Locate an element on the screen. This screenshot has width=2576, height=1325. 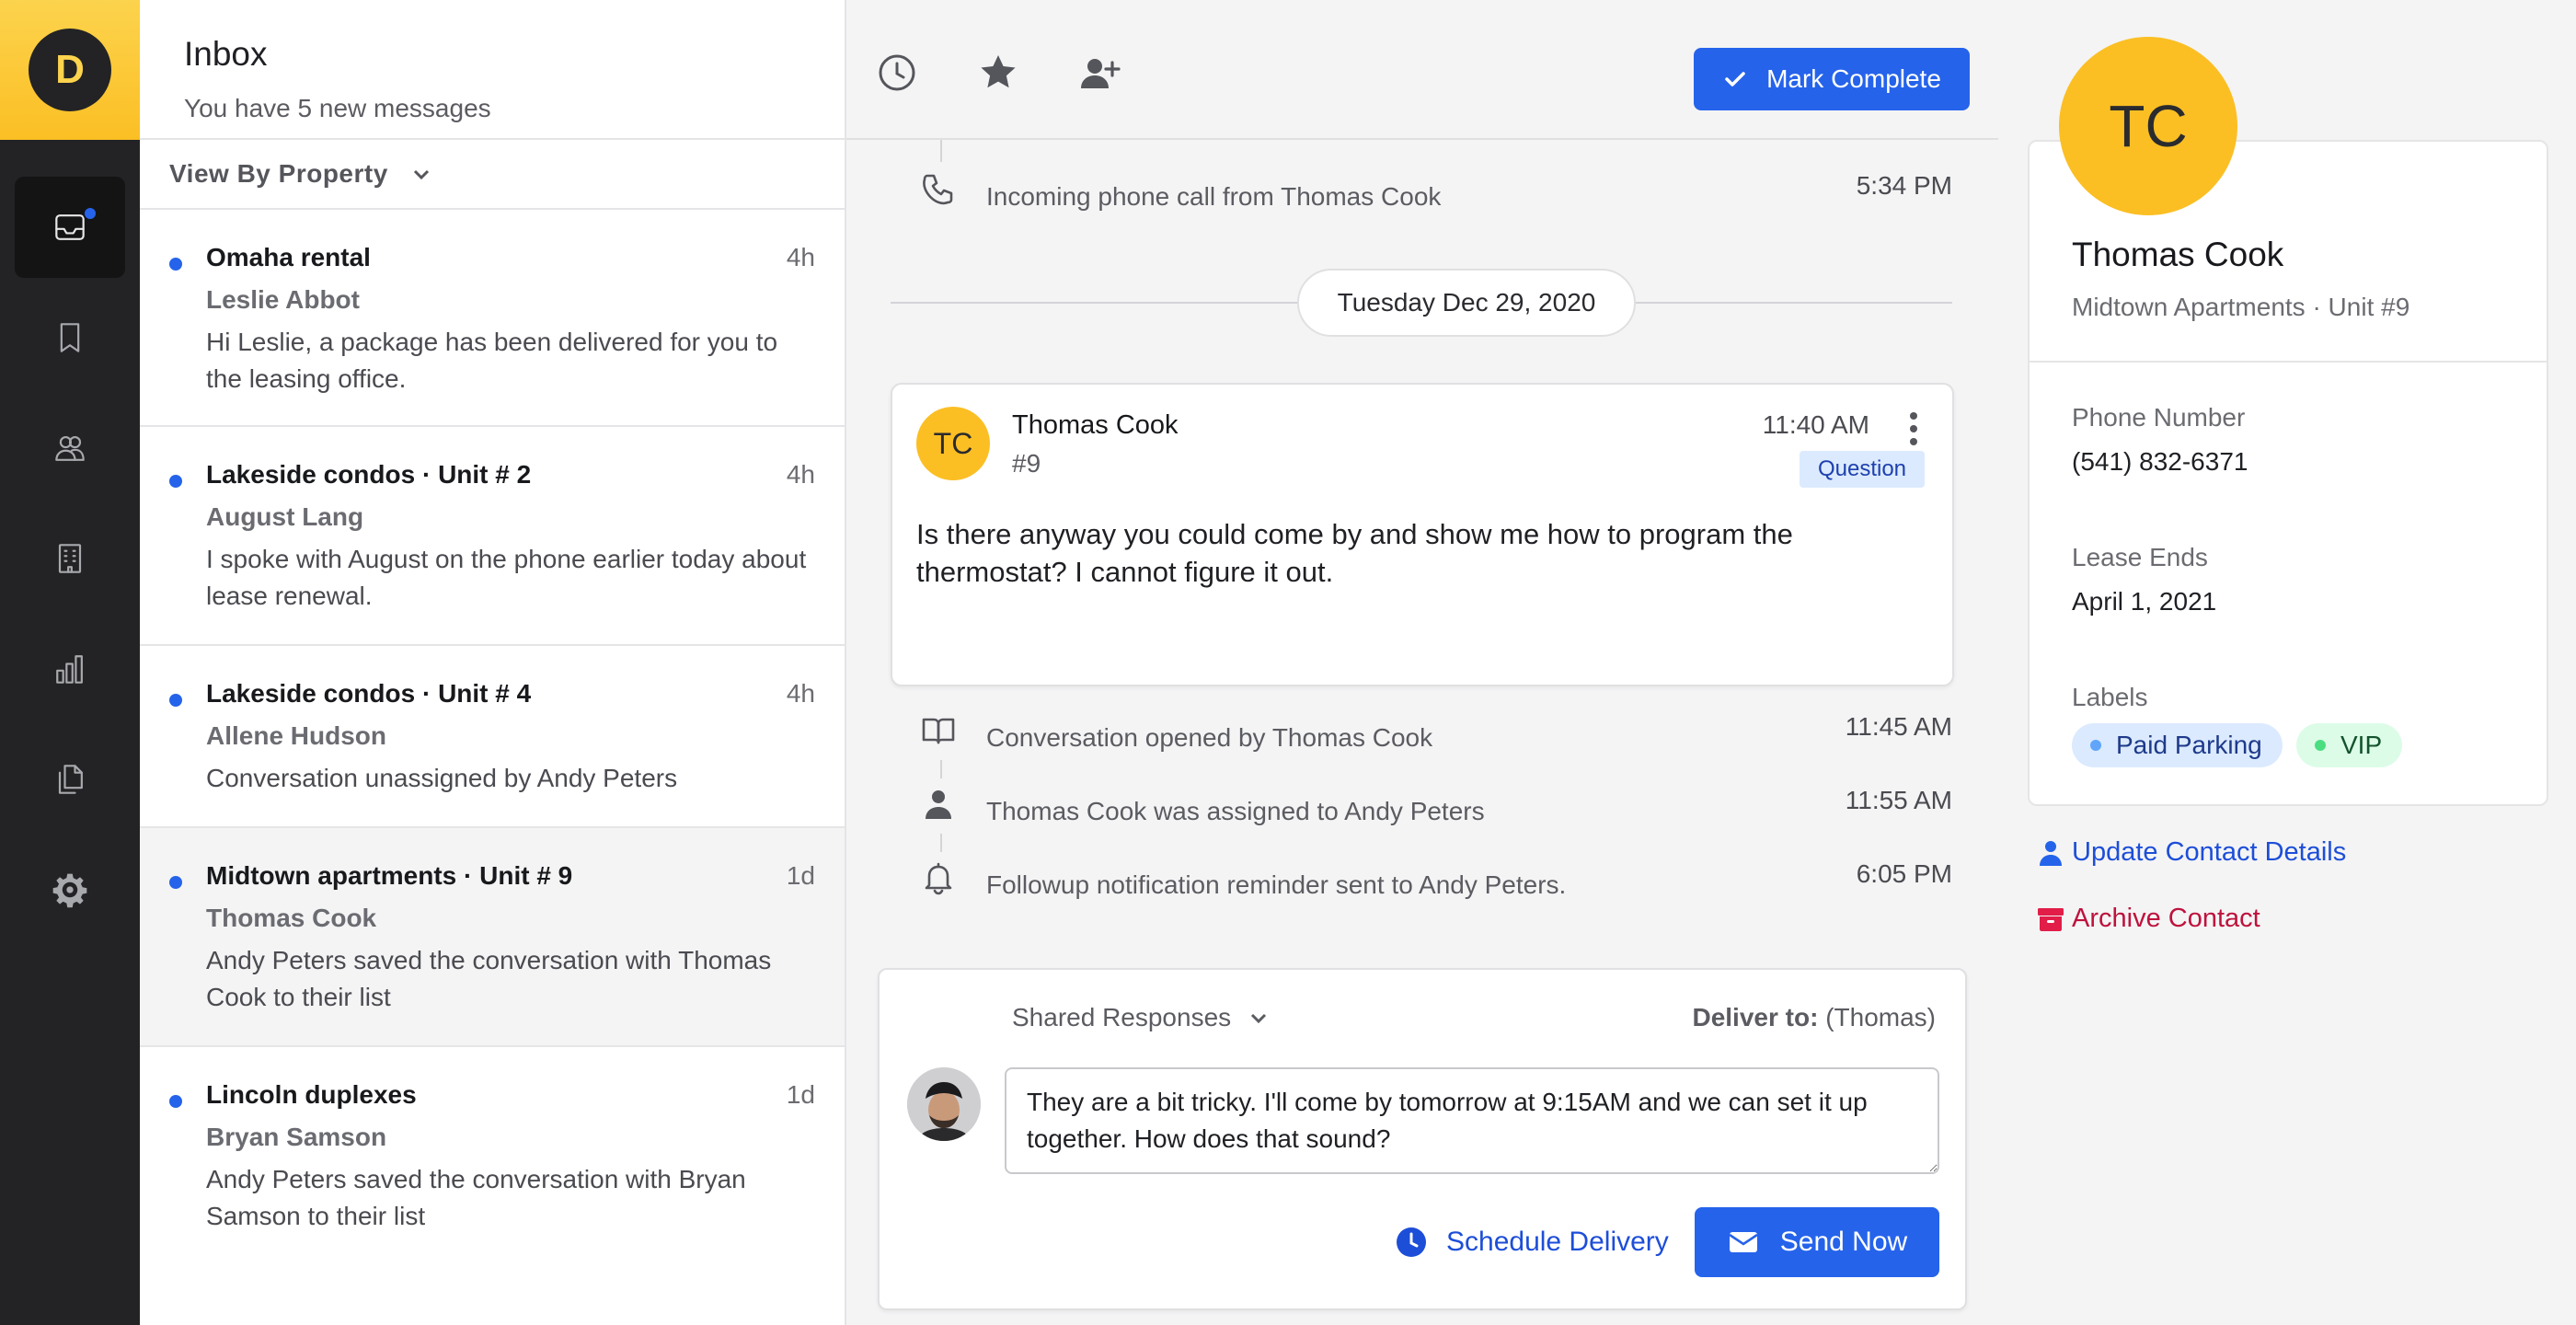
label-chip-paid-parking: Paid Parking is located at coordinates (2177, 745).